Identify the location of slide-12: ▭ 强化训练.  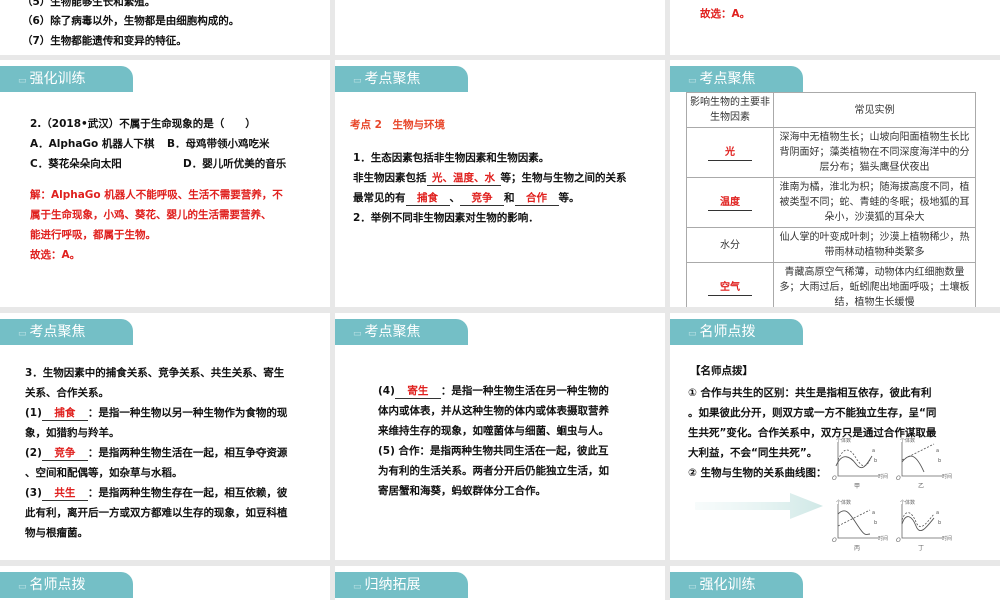
(835, 583).